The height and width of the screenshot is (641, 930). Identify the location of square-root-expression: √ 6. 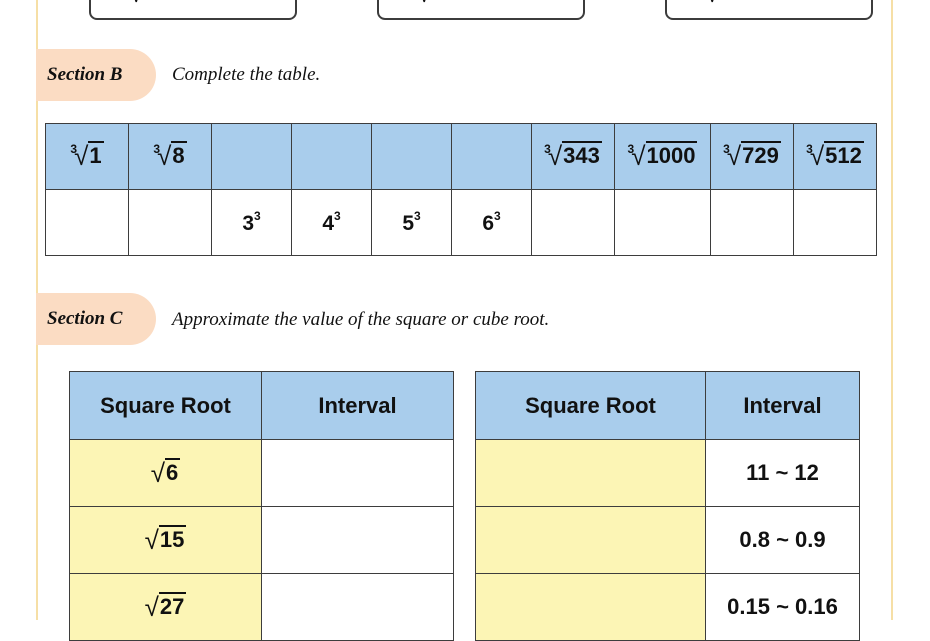
(165, 472).